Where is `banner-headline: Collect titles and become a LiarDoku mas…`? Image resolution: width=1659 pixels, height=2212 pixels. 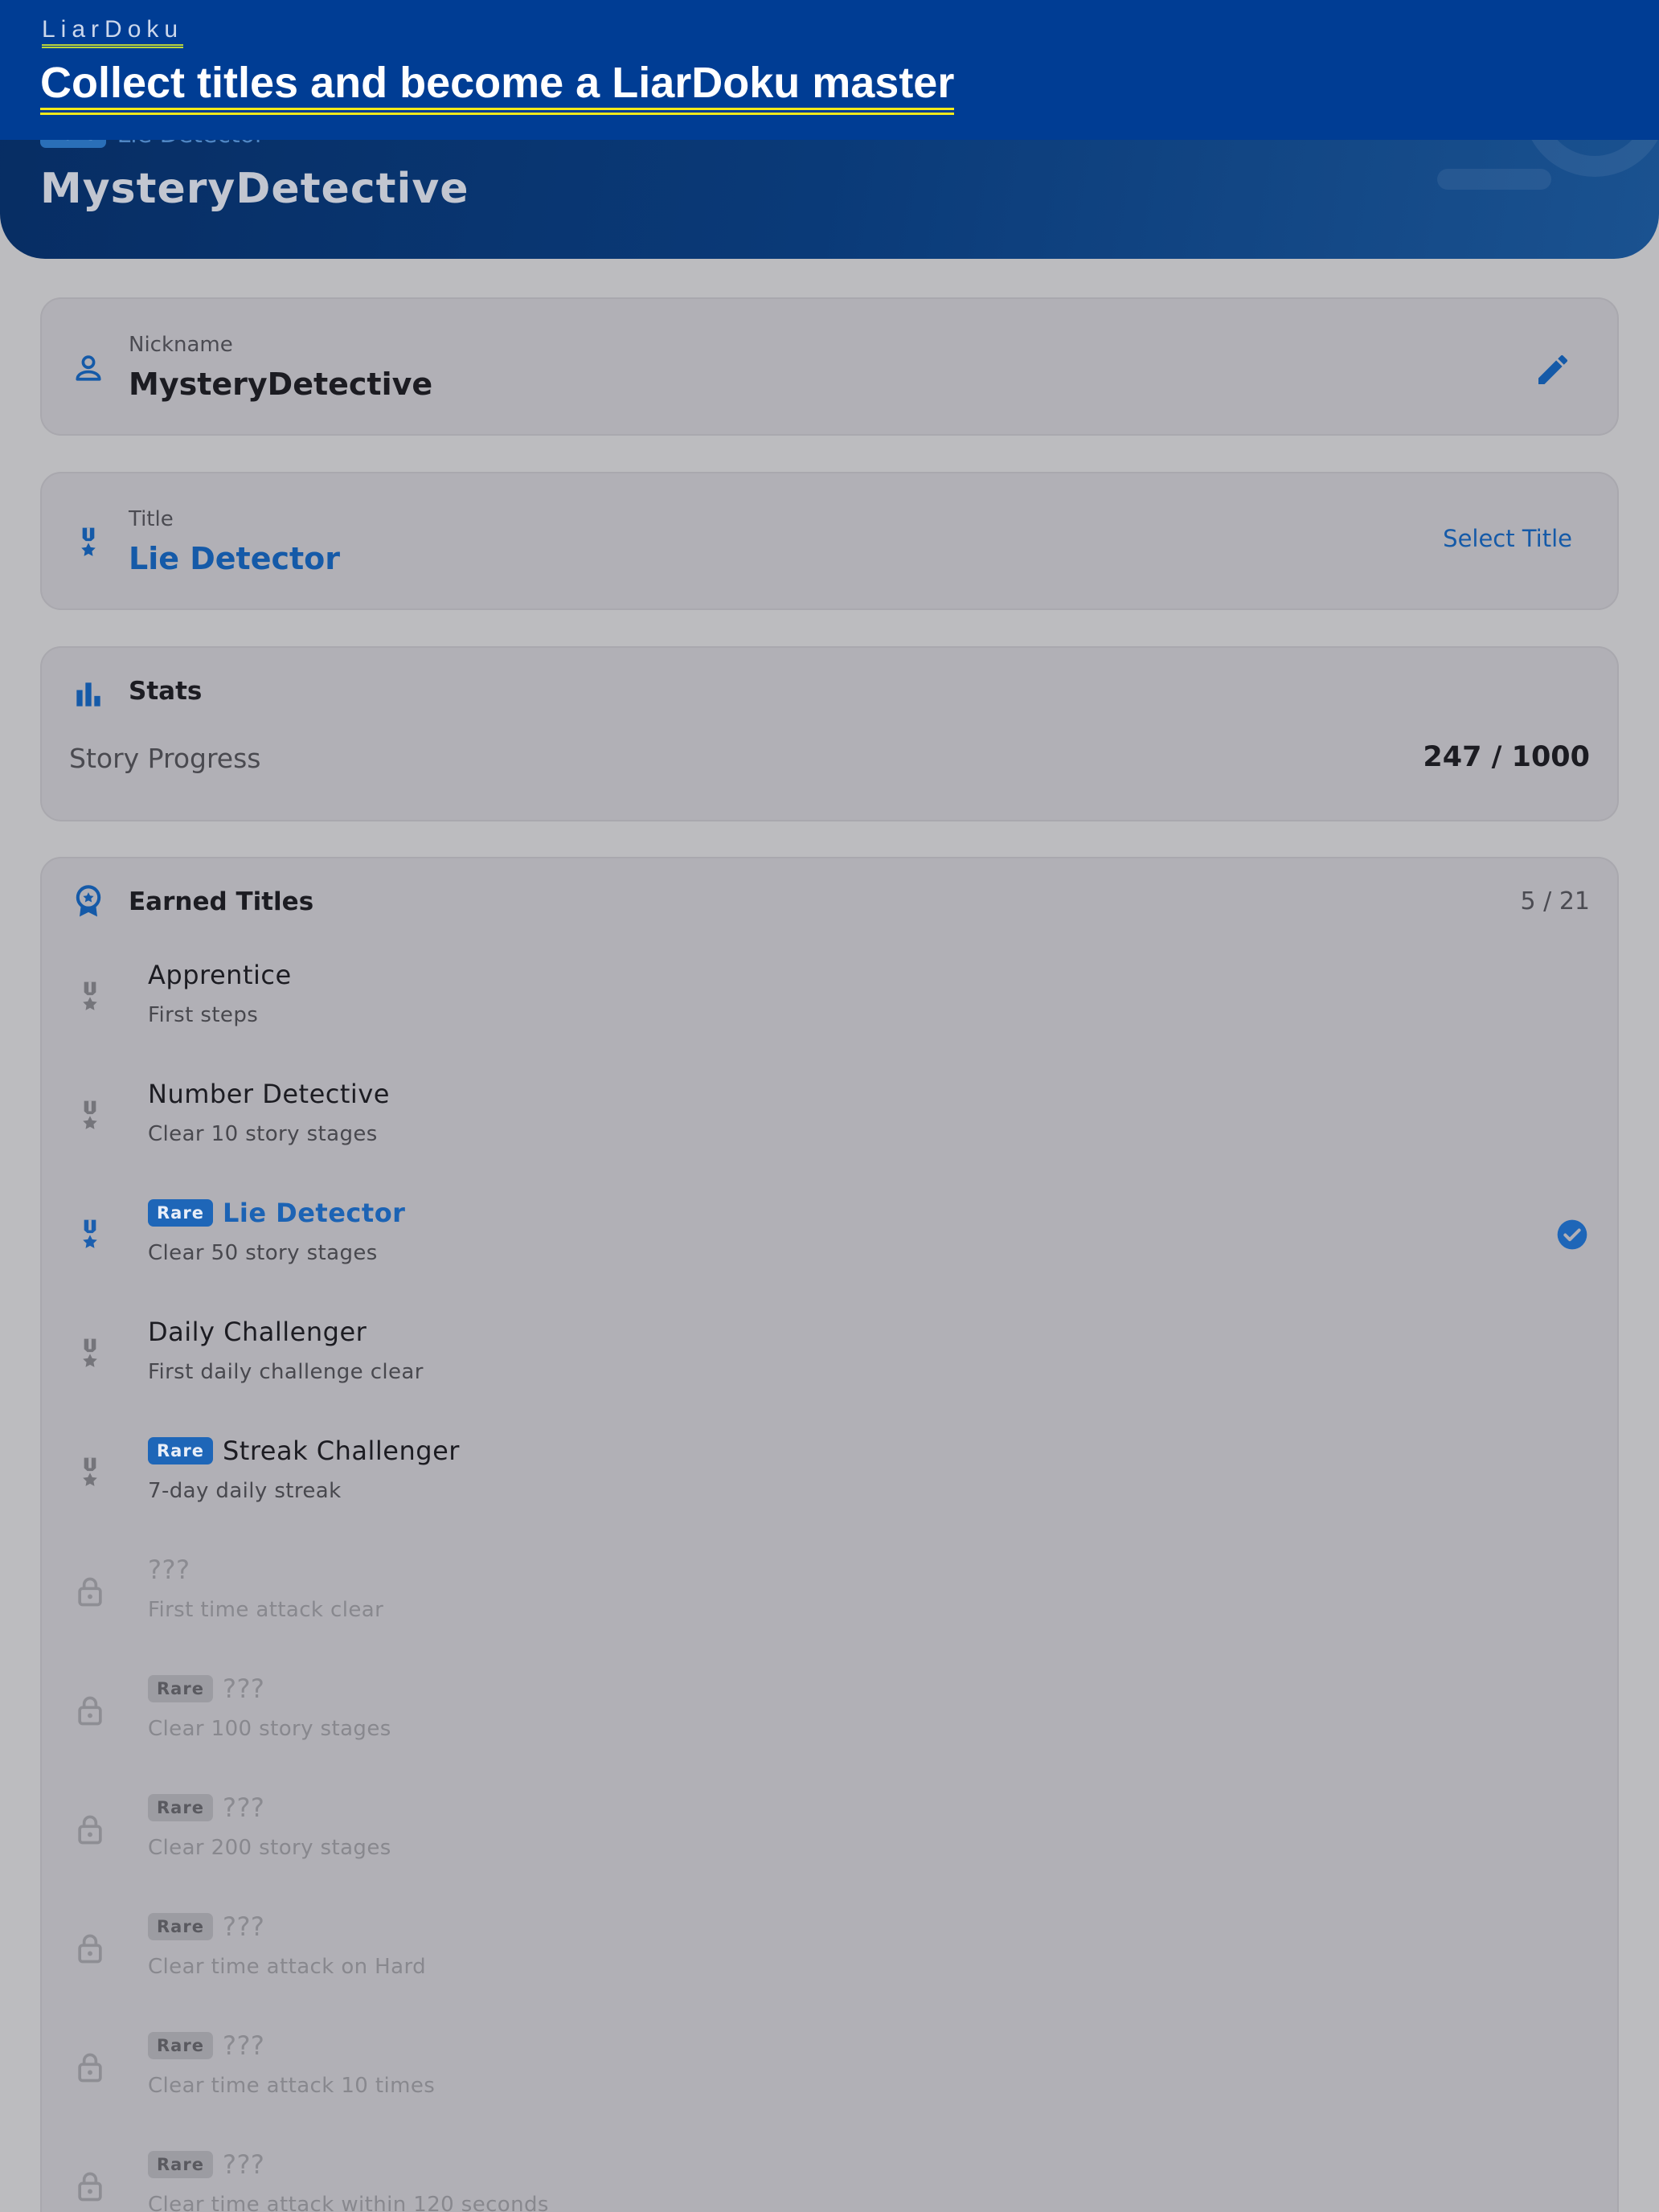
banner-headline: Collect titles and become a LiarDoku mas… is located at coordinates (497, 86).